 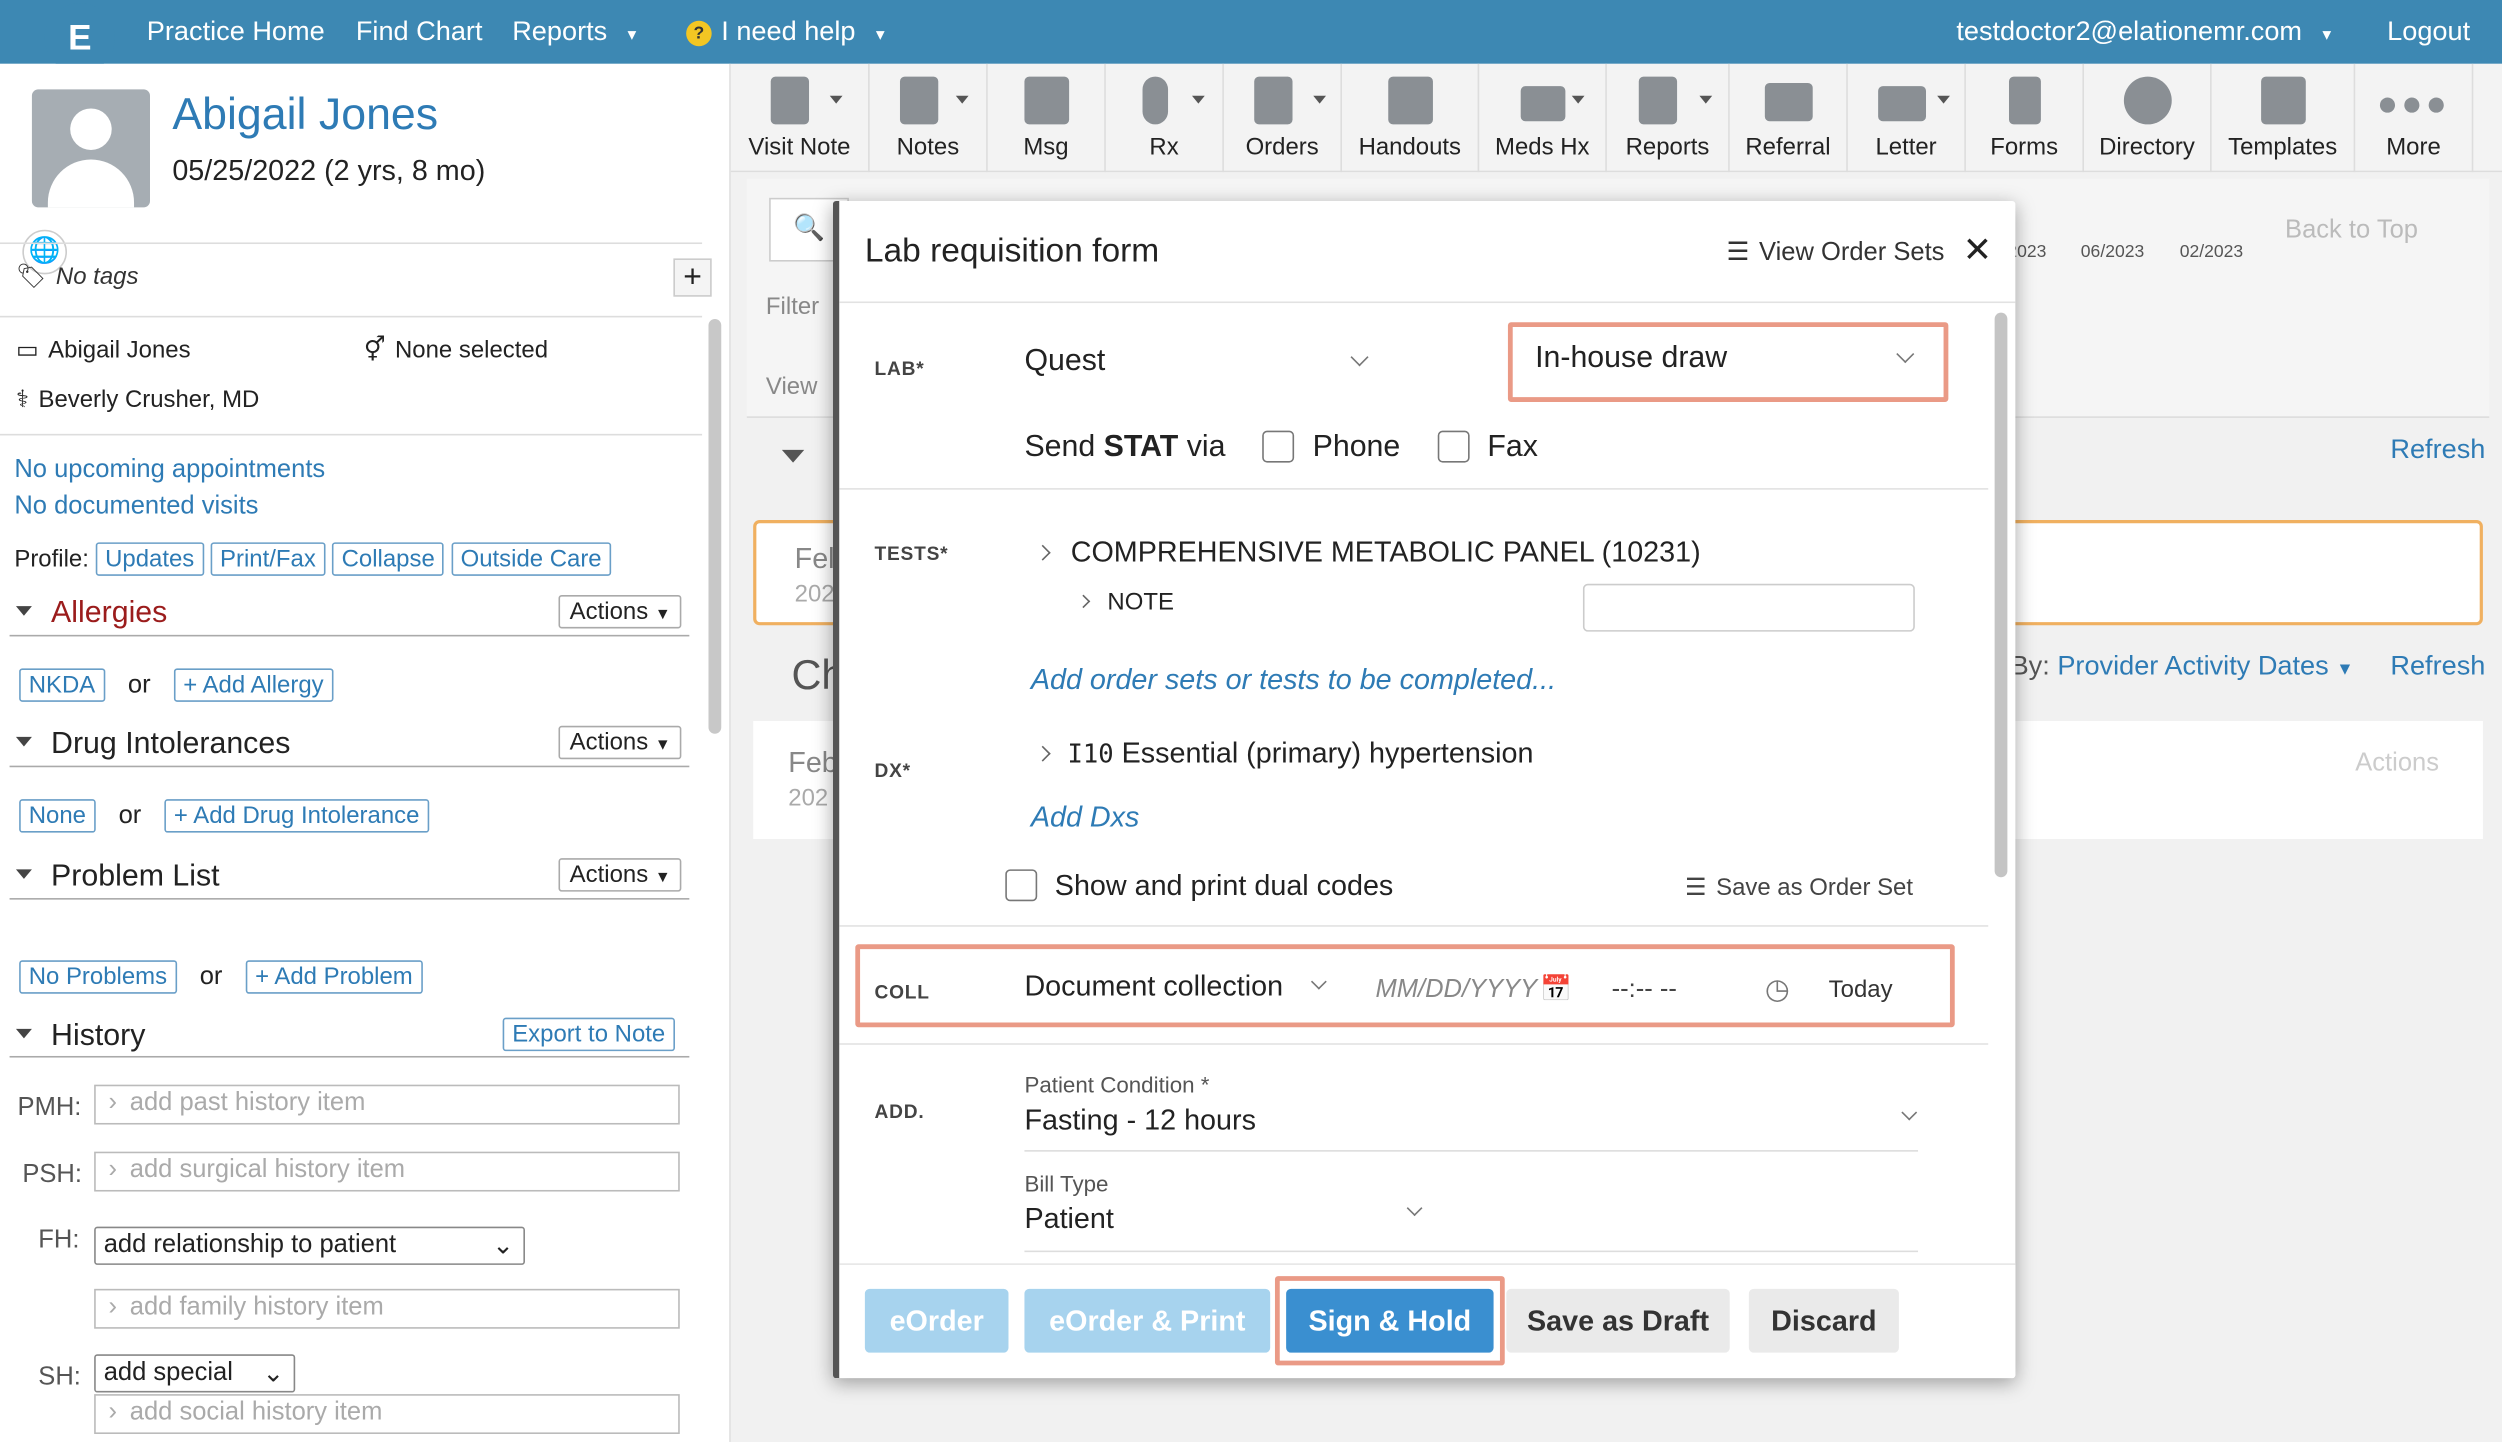 I want to click on toolbar-forms: Forms, so click(x=2025, y=118).